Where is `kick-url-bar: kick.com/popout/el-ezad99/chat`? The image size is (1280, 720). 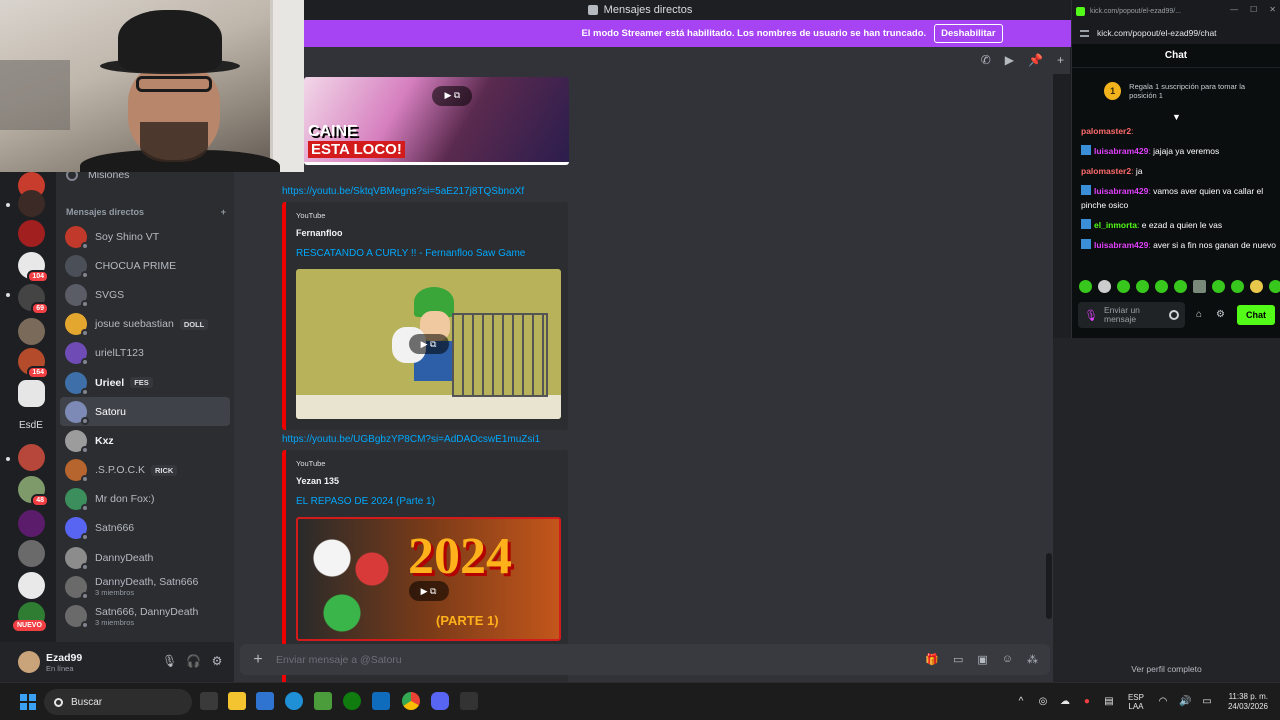
kick-url-bar: kick.com/popout/el-ezad99/chat is located at coordinates (1176, 33).